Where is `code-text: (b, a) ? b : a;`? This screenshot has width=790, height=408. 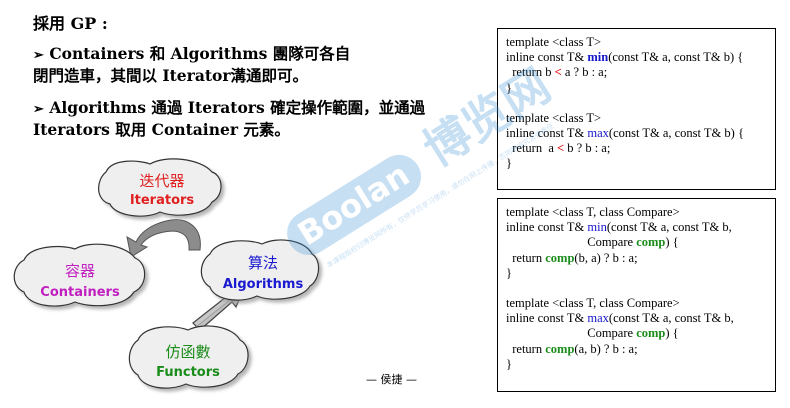 code-text: (b, a) ? b : a; is located at coordinates (606, 257).